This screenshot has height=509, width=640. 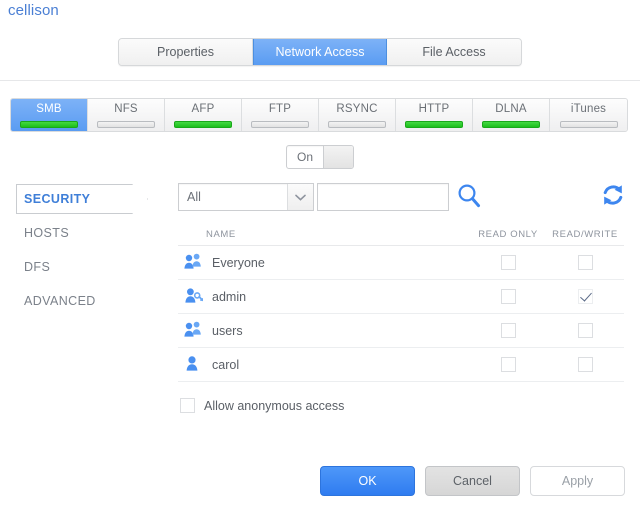 I want to click on protocol-tab-http-label: HTTP, so click(x=434, y=109).